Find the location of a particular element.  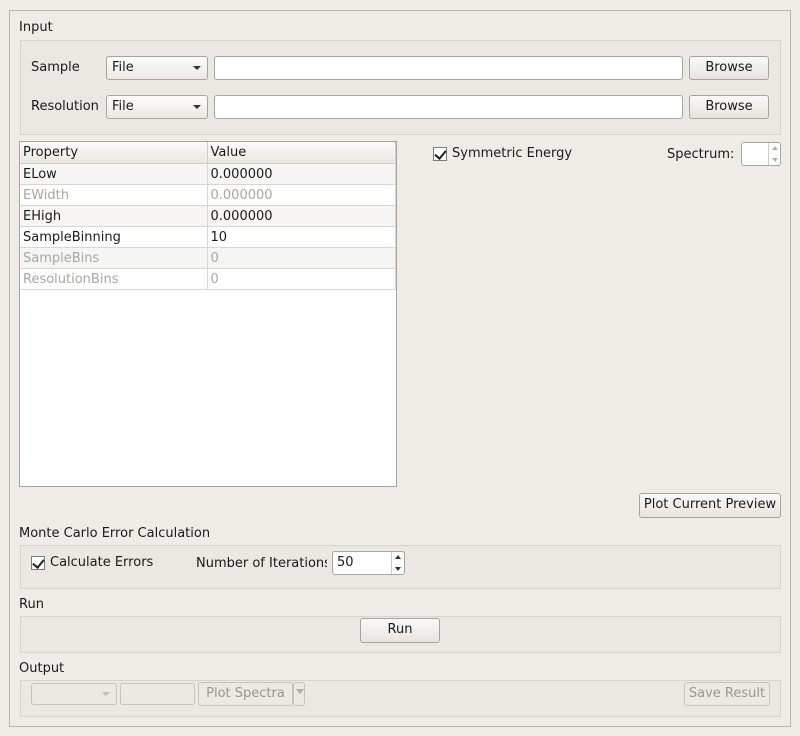

save-result-button: Save Result is located at coordinates (727, 694).